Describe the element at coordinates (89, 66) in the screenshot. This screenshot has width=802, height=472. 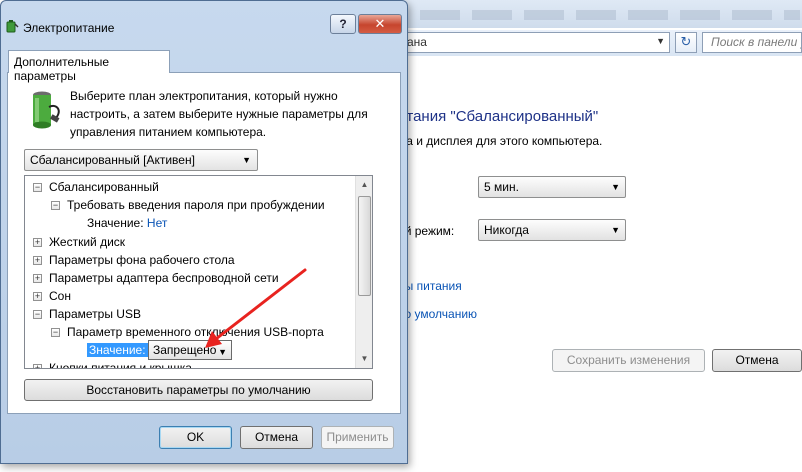
I see `tab-advanced-settings: Дополнительные параметры` at that location.